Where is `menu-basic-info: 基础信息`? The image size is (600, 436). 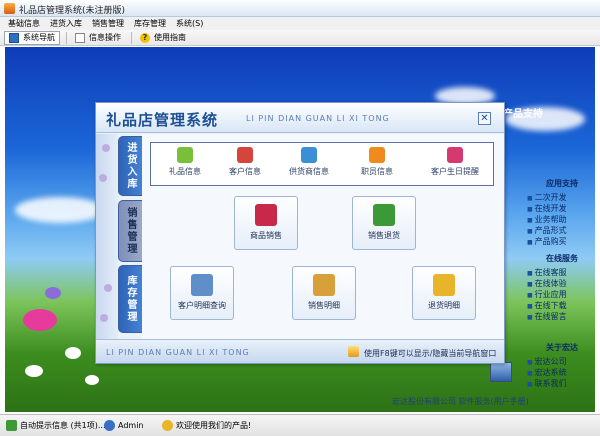
menu-basic-info: 基础信息 is located at coordinates (24, 23).